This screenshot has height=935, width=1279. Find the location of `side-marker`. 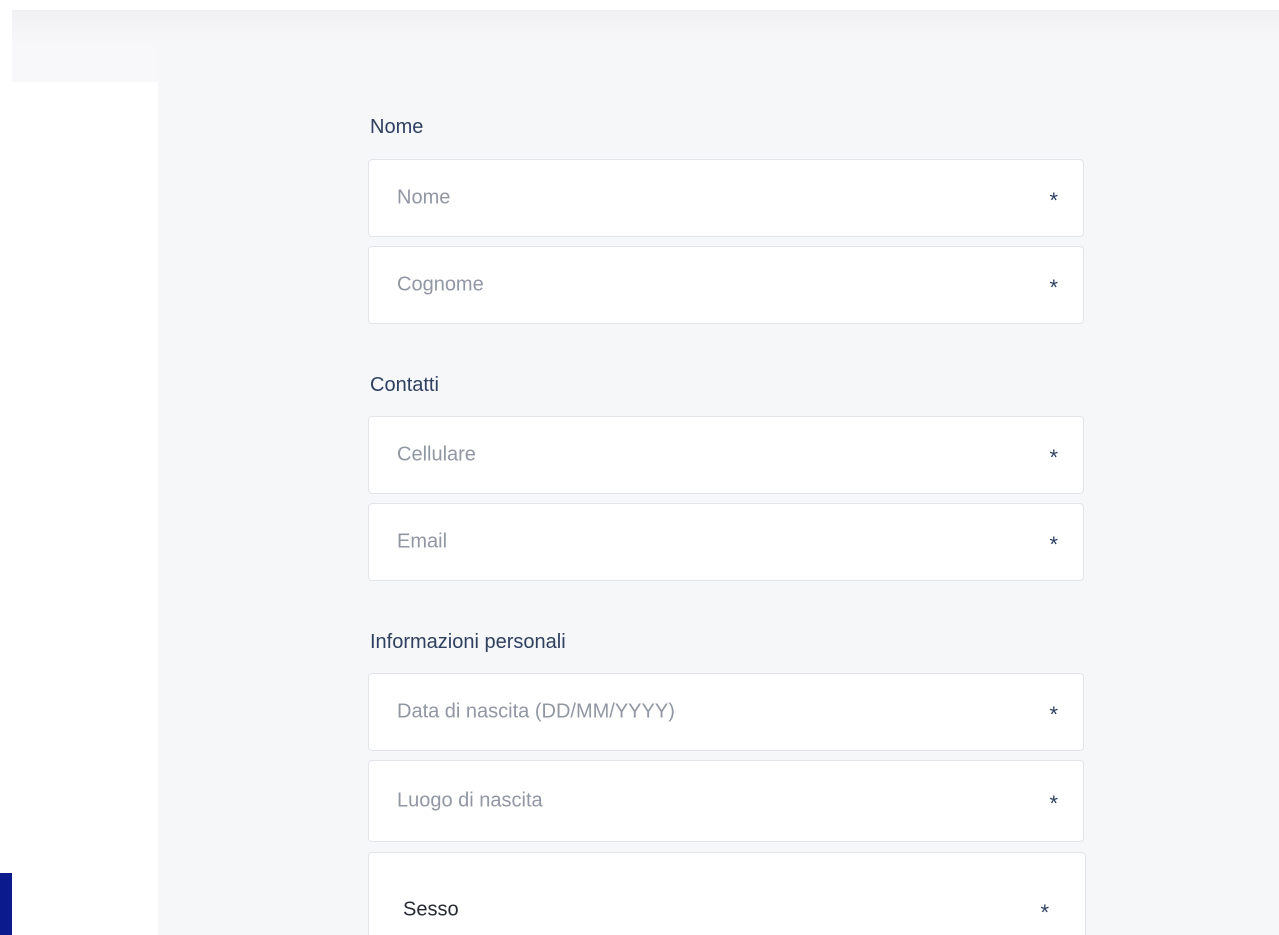

side-marker is located at coordinates (6, 904).